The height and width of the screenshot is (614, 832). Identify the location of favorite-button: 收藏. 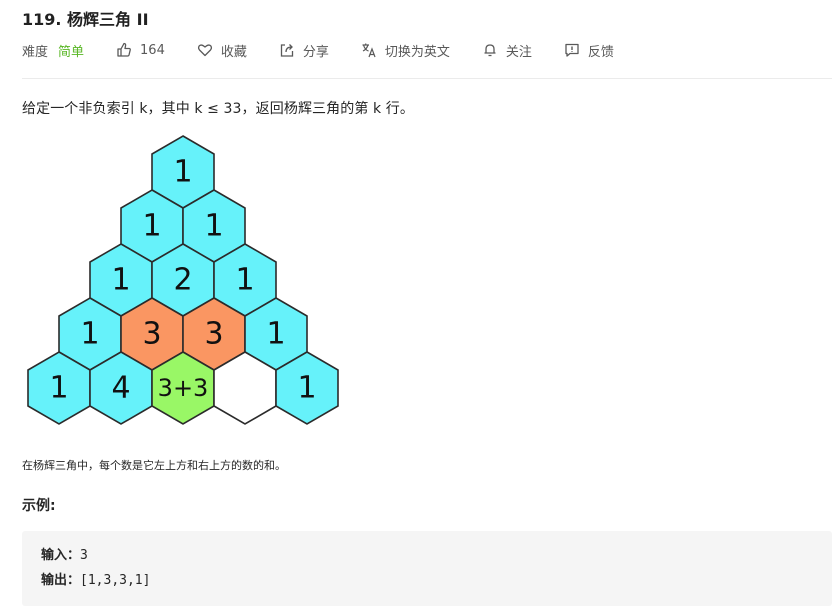
(222, 50).